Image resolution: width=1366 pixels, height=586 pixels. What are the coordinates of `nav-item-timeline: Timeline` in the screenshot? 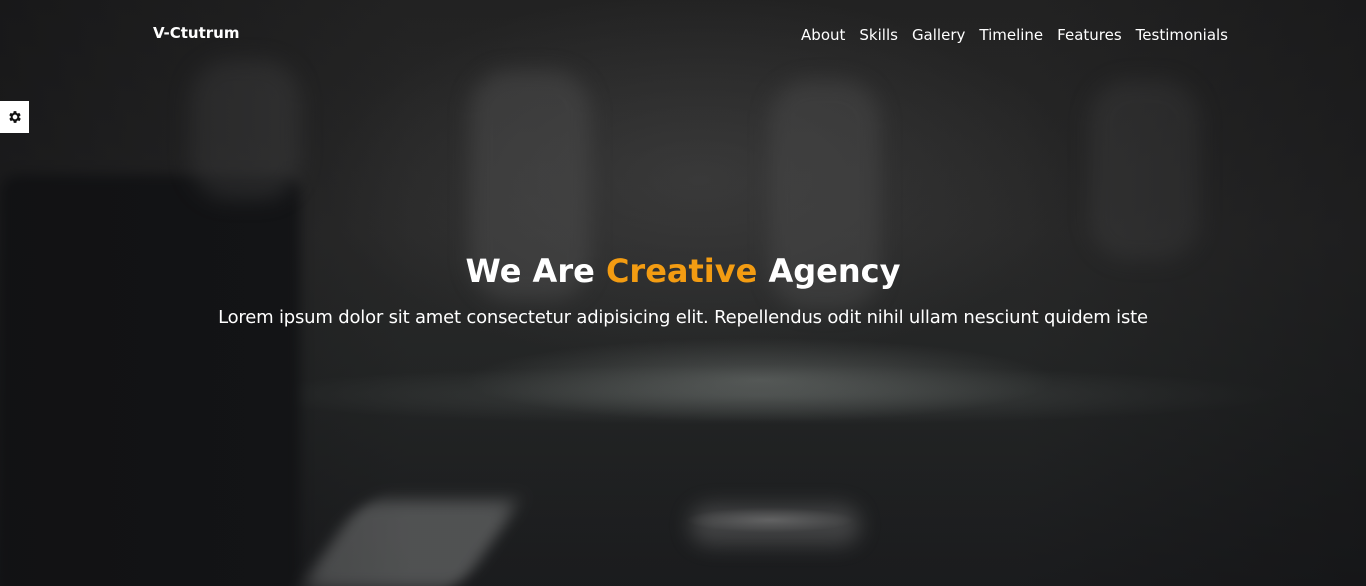 It's located at (1011, 34).